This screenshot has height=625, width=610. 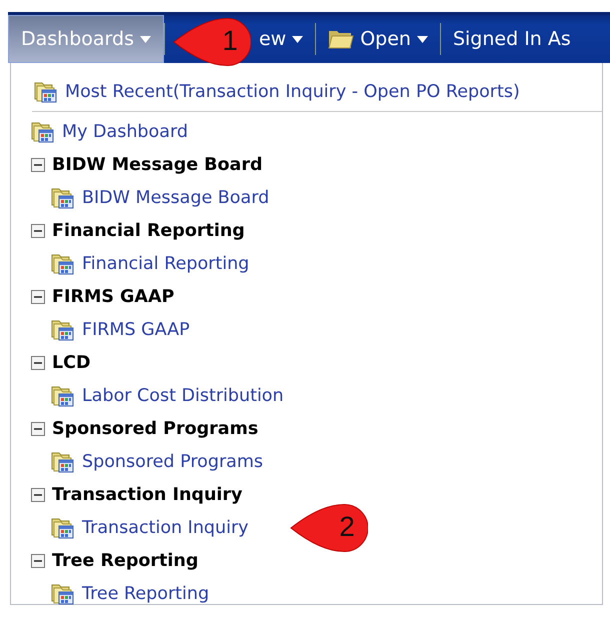 I want to click on group-heading: Transaction Inquiry, so click(x=147, y=494).